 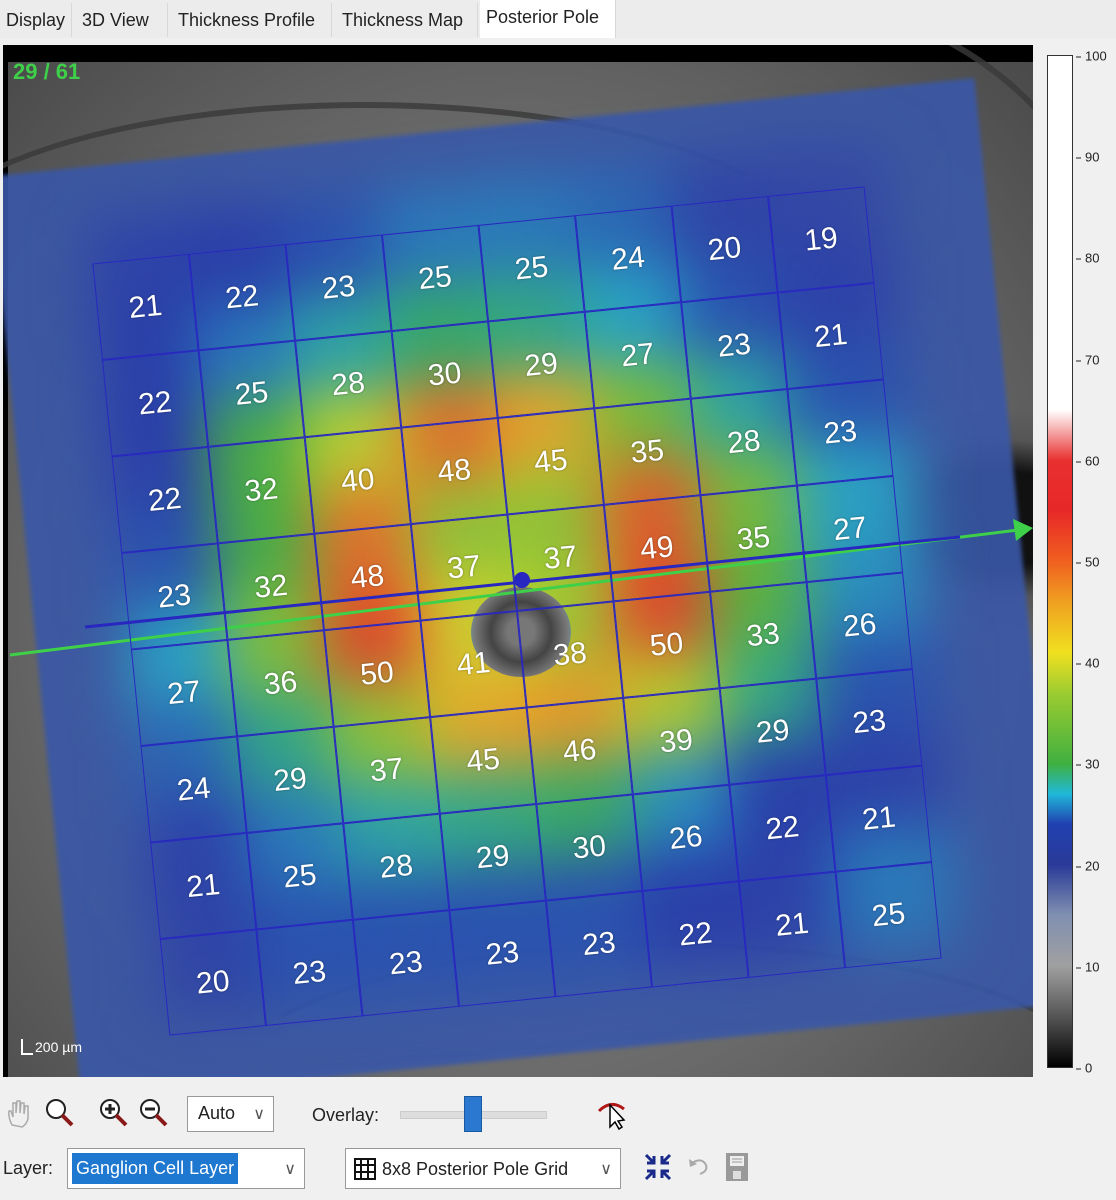 I want to click on zoom-select-value: Auto, so click(x=217, y=1113).